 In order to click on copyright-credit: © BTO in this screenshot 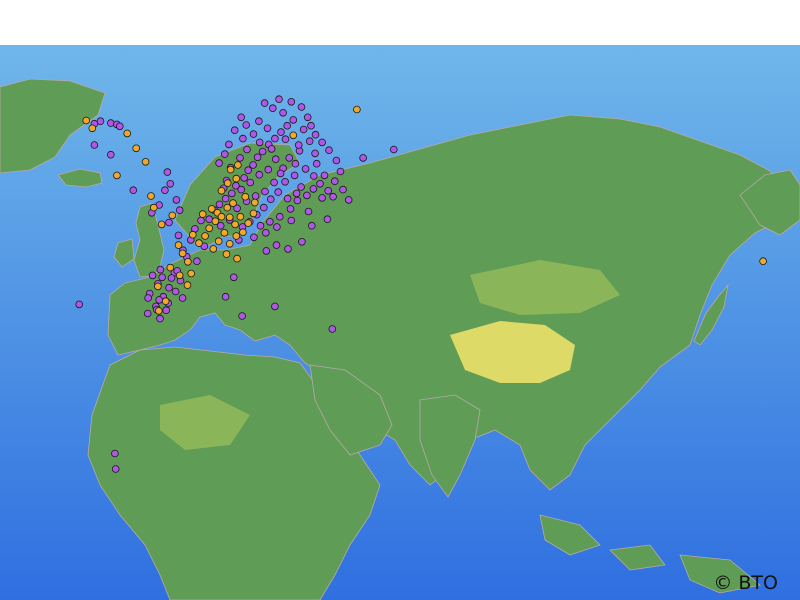, I will do `click(745, 583)`.